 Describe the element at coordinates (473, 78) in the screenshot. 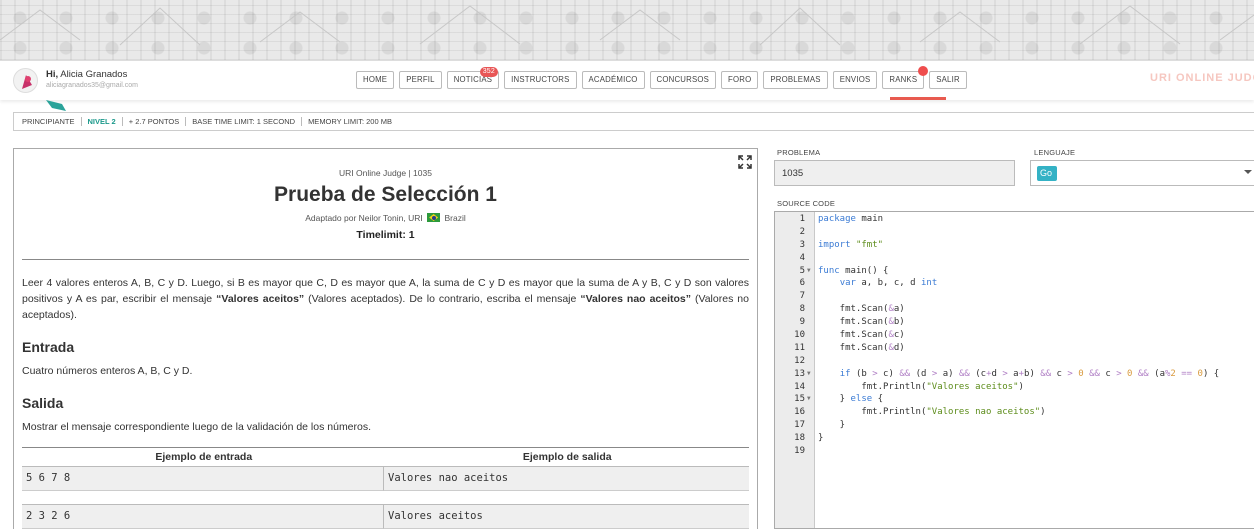

I see `nav-noticias: NOTICIAS 352` at that location.